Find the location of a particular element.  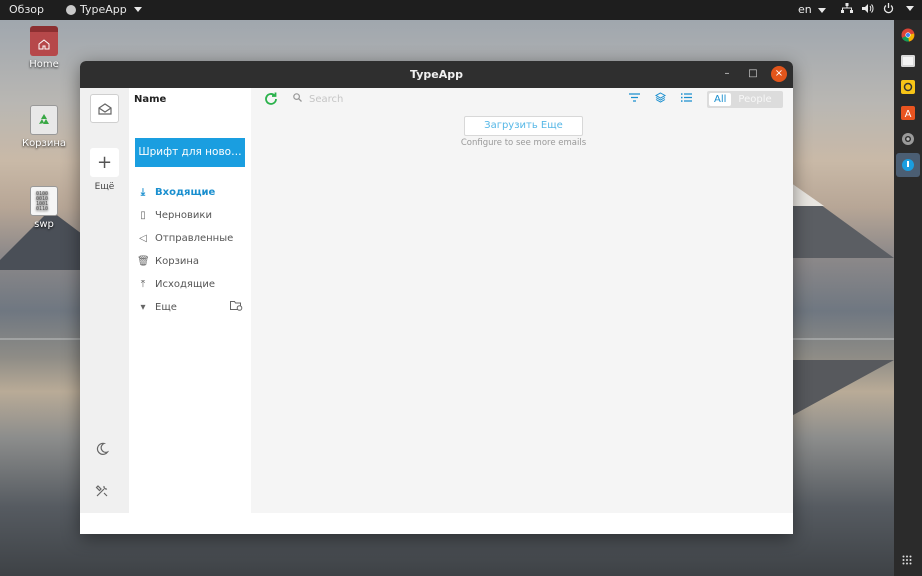

settings-icon is located at coordinates (908, 139).